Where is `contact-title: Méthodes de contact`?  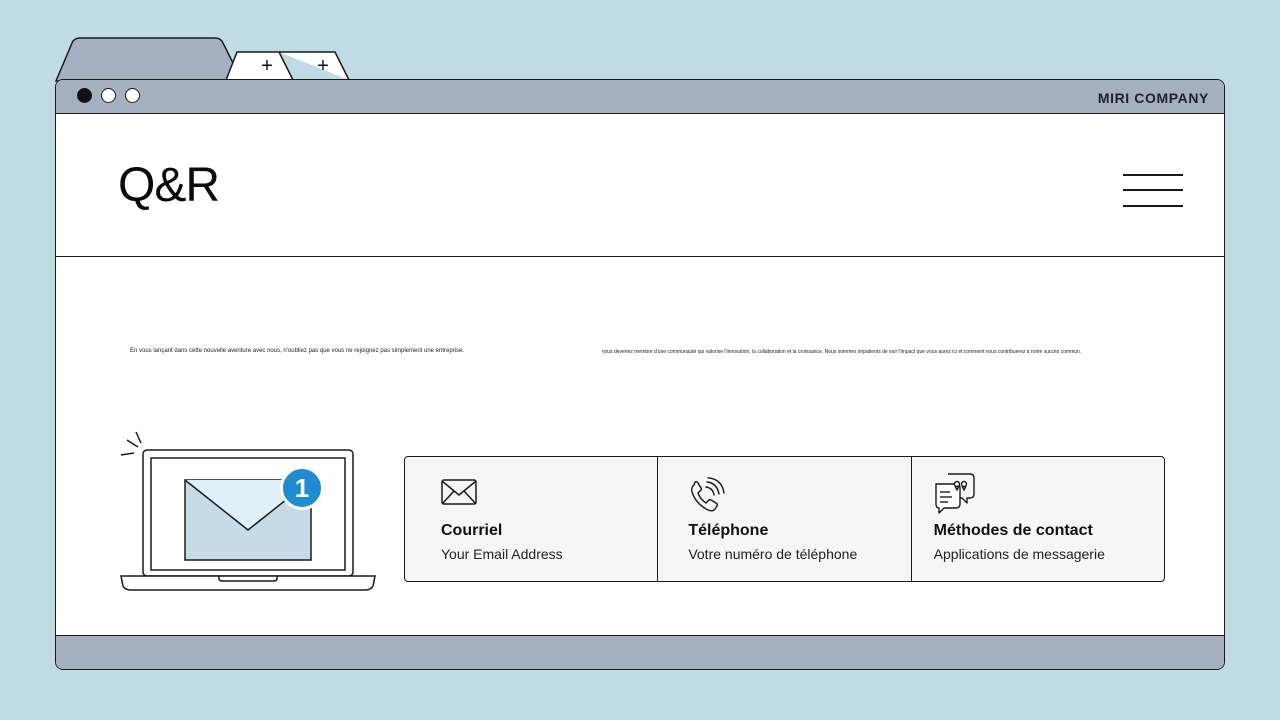
contact-title: Méthodes de contact is located at coordinates (1013, 530).